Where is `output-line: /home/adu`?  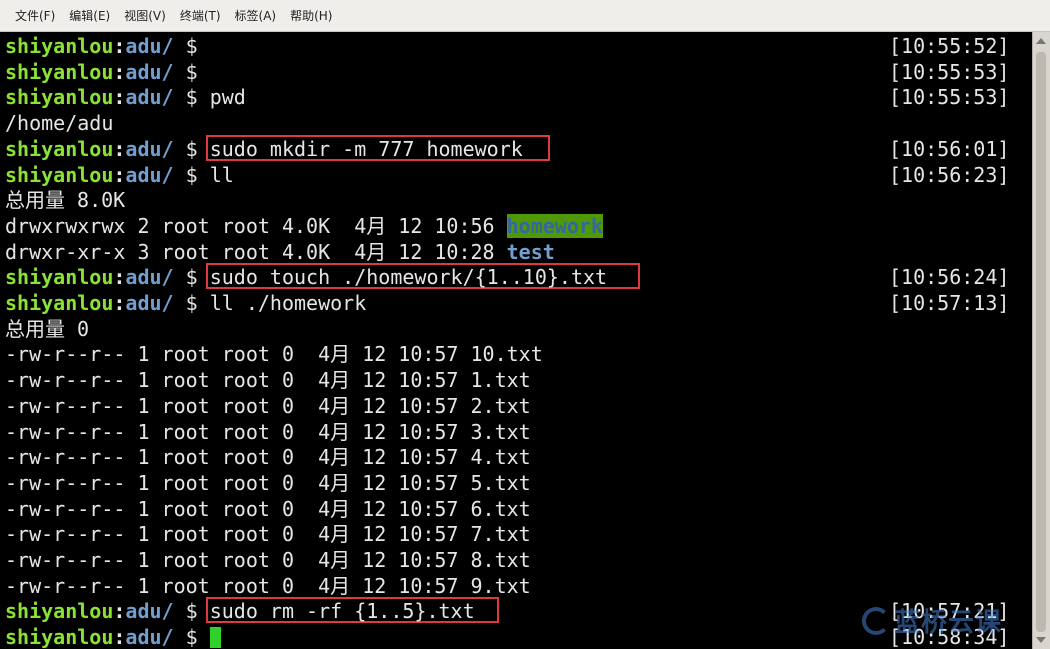
output-line: /home/adu is located at coordinates (59, 123).